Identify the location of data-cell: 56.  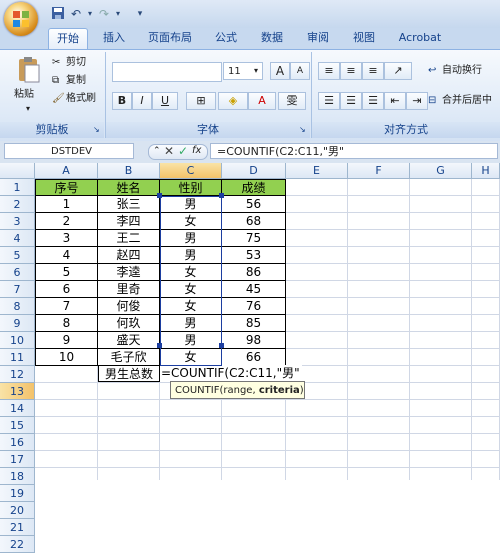
(254, 204).